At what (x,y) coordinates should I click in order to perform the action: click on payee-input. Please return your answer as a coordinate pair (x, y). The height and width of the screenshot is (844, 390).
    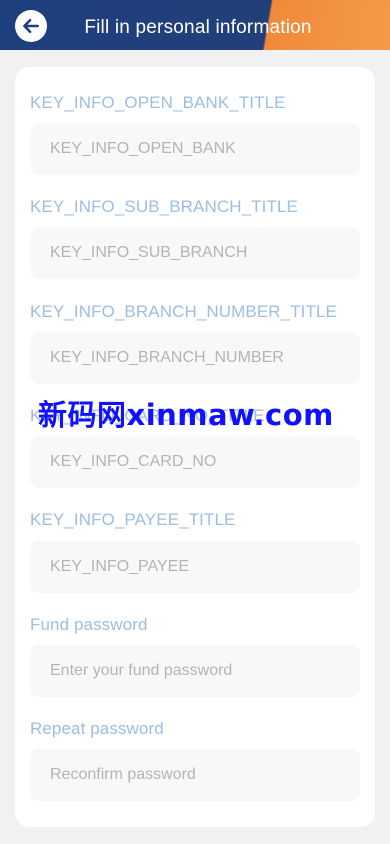
    Looking at the image, I should click on (195, 567).